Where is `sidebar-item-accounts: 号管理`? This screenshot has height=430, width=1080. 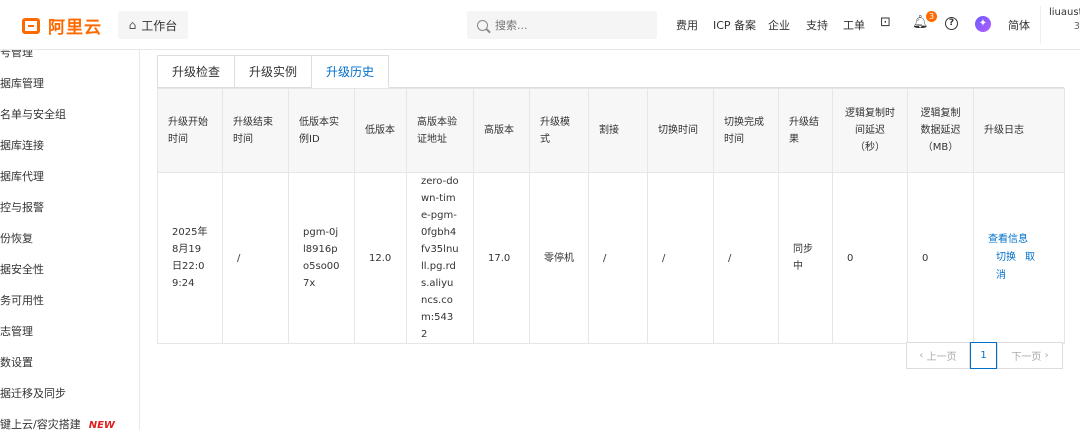 sidebar-item-accounts: 号管理 is located at coordinates (16, 55).